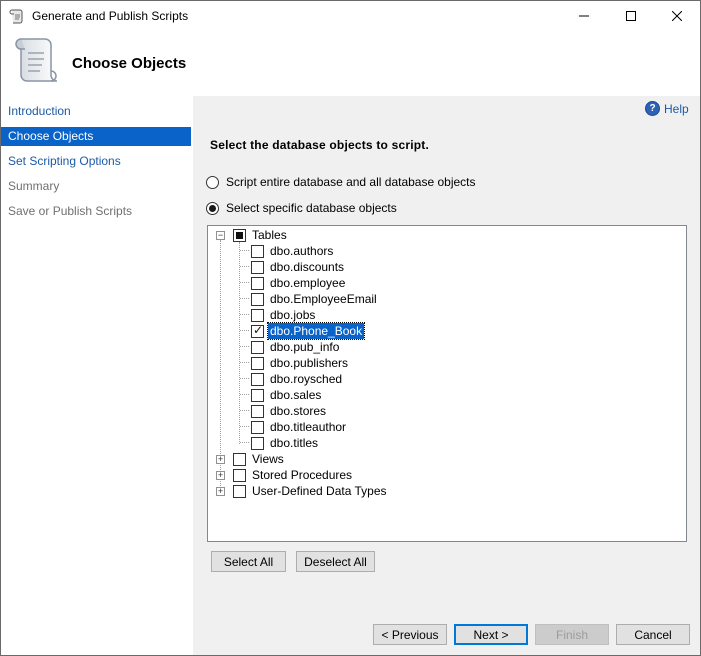 This screenshot has height=656, width=701. I want to click on tree-node-views: Views, so click(268, 459).